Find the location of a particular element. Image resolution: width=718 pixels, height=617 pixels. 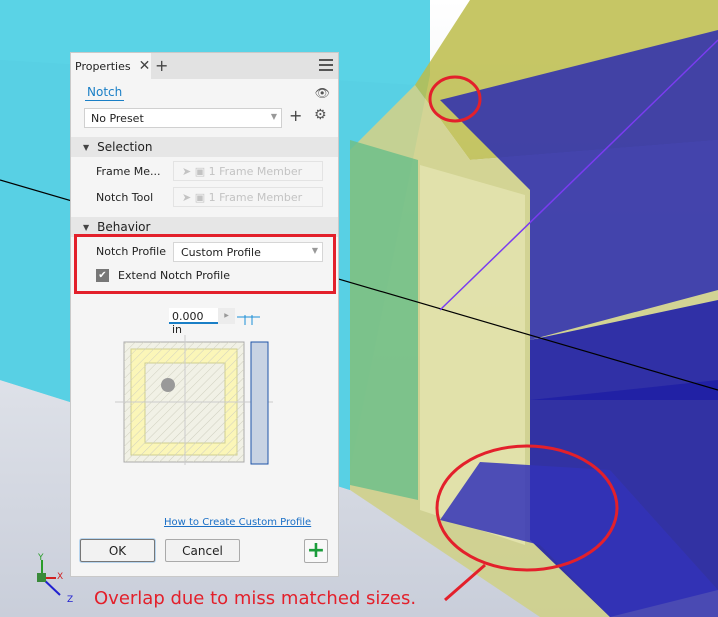

gear-icon: ⚙ is located at coordinates (320, 115).